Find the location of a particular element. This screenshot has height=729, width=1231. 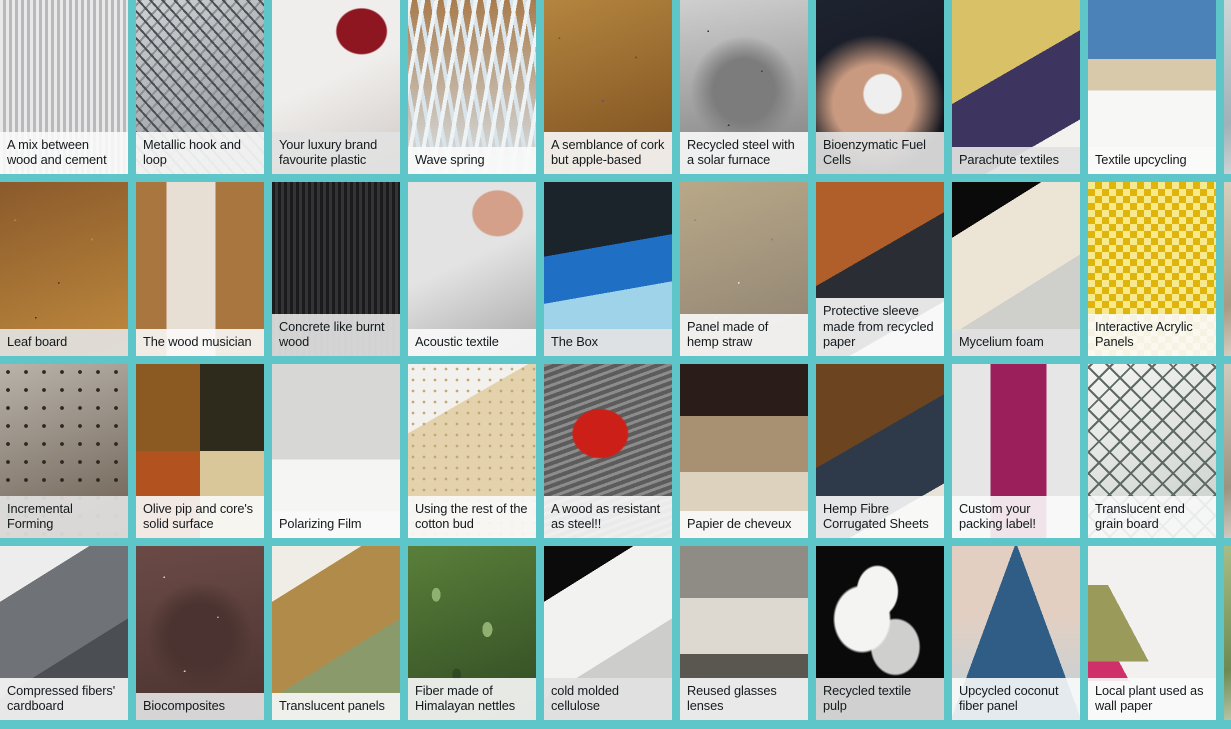

card-caption: Panel made of hemp straw is located at coordinates (744, 334).